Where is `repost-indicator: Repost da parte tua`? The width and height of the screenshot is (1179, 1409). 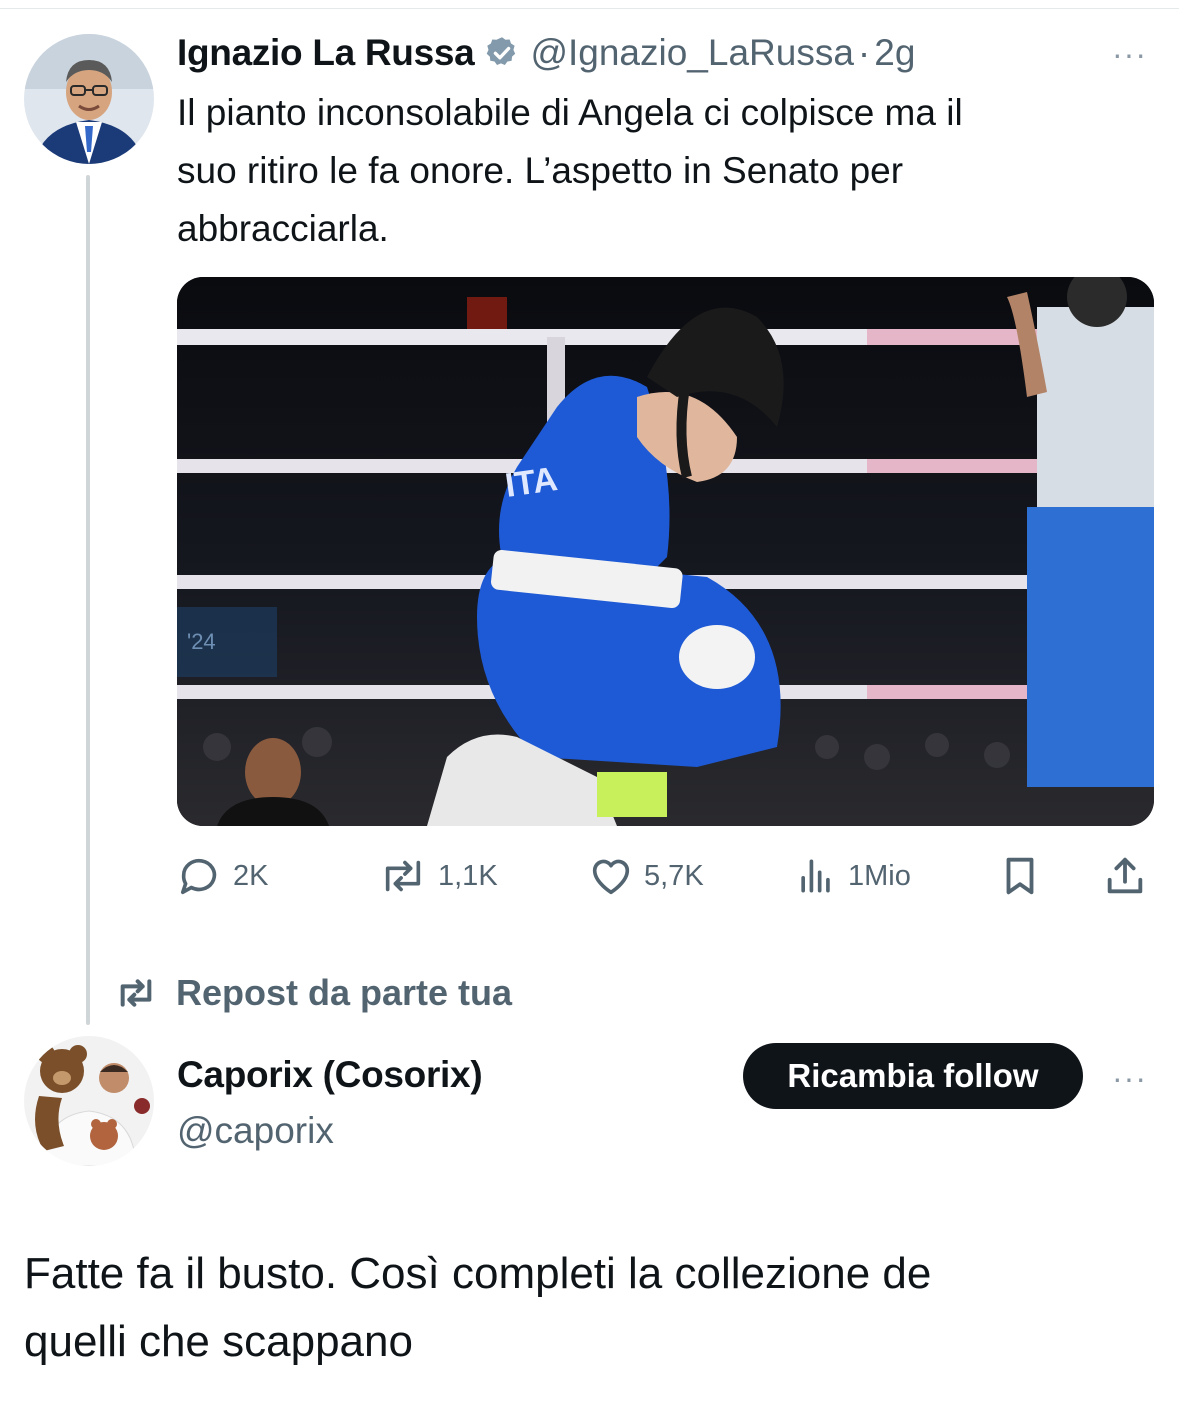 repost-indicator: Repost da parte tua is located at coordinates (312, 993).